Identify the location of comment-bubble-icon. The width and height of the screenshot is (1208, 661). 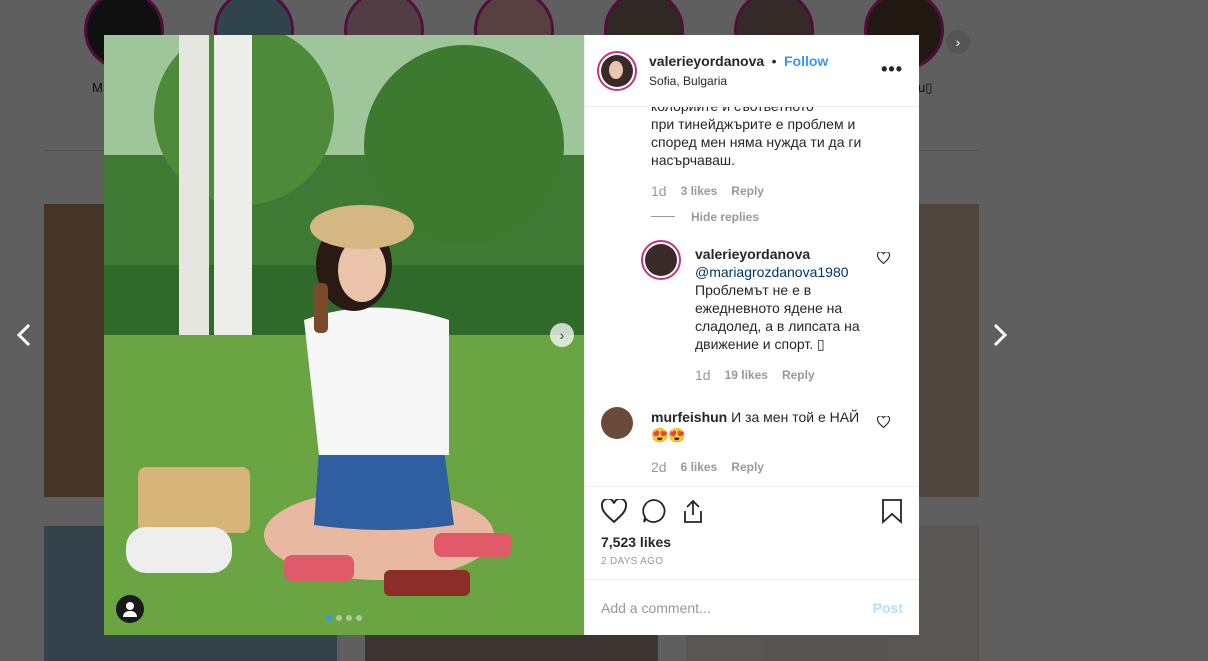
(654, 511).